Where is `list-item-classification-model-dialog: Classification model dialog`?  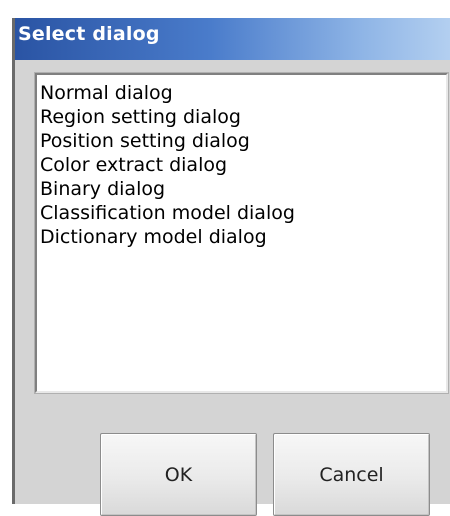
list-item-classification-model-dialog: Classification model dialog is located at coordinates (243, 213).